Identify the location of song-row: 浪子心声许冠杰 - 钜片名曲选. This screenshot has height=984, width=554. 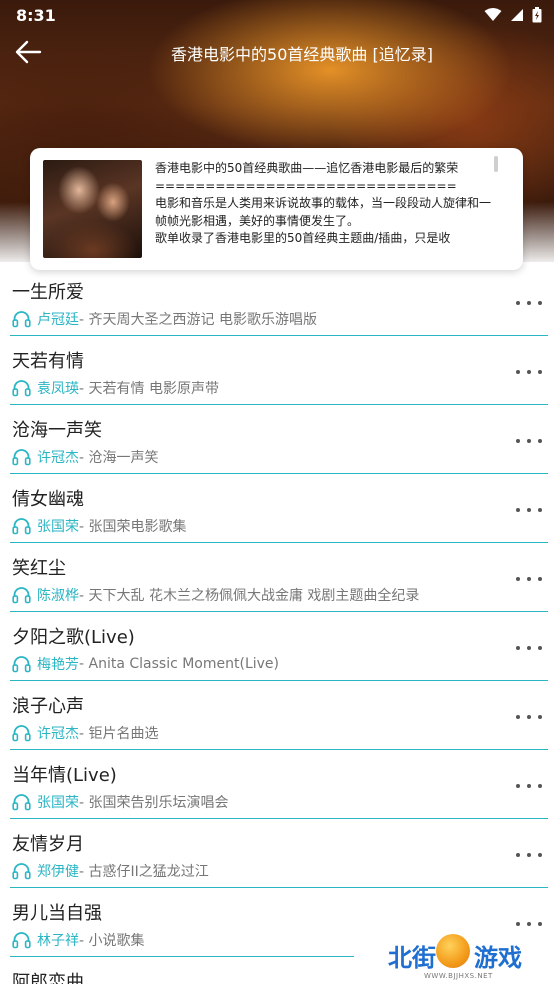
(277, 720).